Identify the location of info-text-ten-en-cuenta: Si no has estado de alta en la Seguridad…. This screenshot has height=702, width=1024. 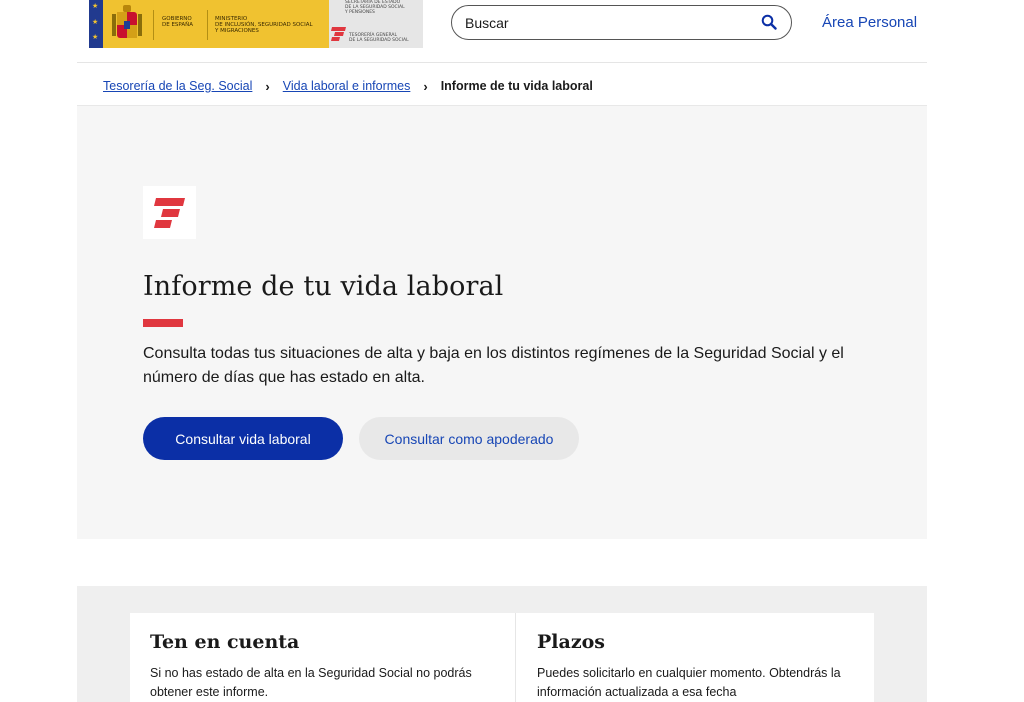
(311, 682).